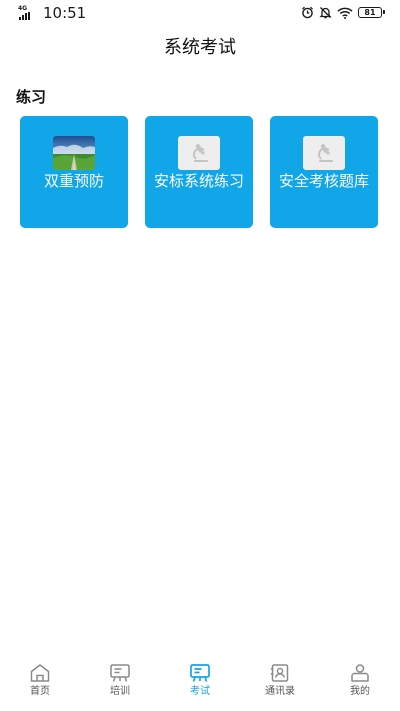 The width and height of the screenshot is (400, 711). What do you see at coordinates (360, 673) in the screenshot?
I see `profile-icon` at bounding box center [360, 673].